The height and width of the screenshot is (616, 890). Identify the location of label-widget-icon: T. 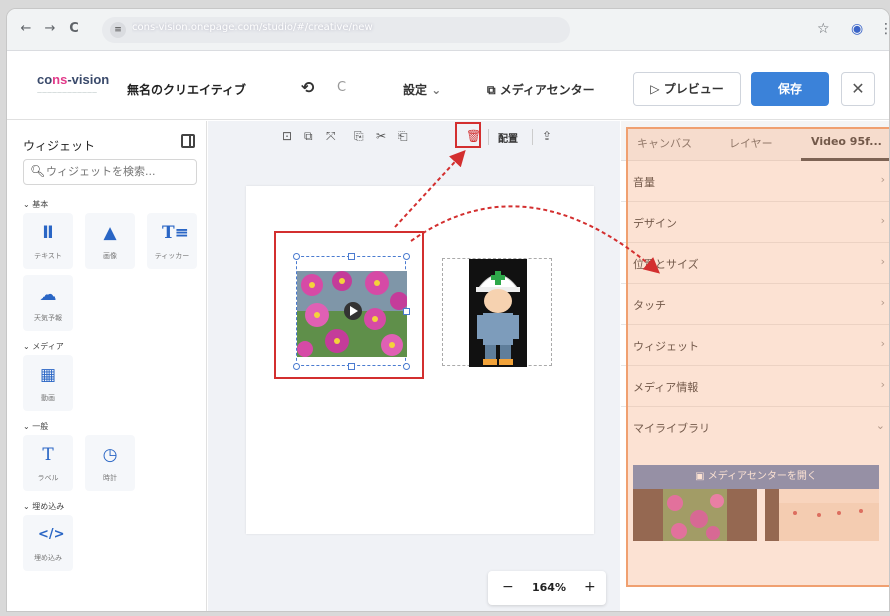
(48, 455).